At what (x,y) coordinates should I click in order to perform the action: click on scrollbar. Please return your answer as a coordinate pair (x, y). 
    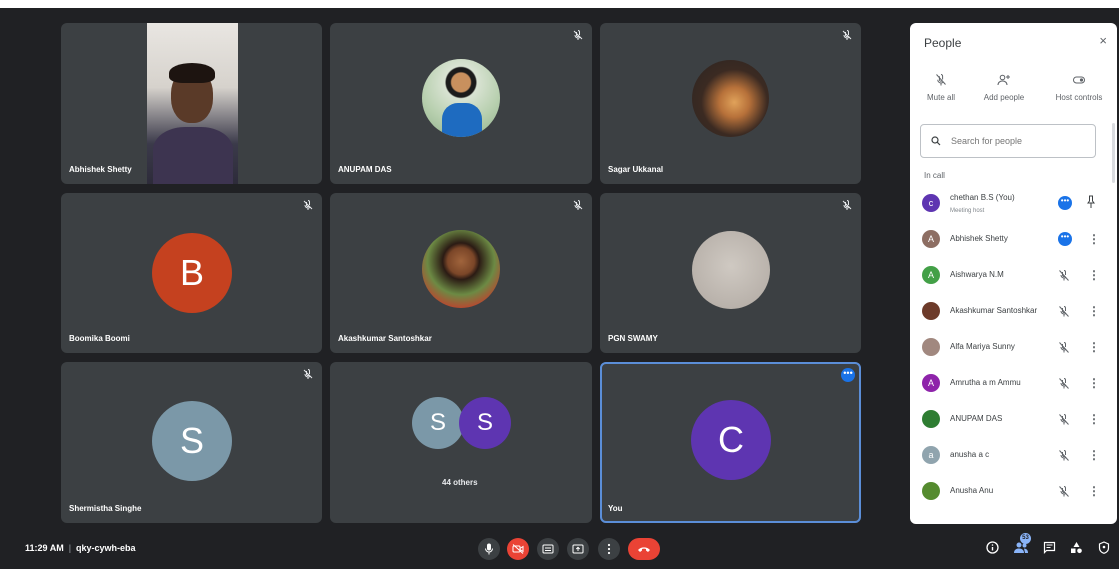
    Looking at the image, I should click on (1113, 153).